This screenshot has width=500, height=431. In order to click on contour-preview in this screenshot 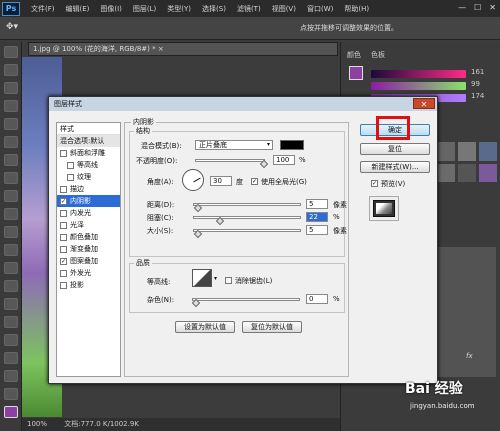, I will do `click(202, 278)`.